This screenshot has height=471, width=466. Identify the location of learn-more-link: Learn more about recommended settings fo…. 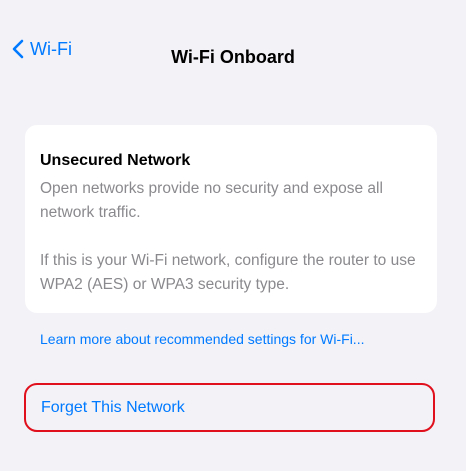
(202, 339).